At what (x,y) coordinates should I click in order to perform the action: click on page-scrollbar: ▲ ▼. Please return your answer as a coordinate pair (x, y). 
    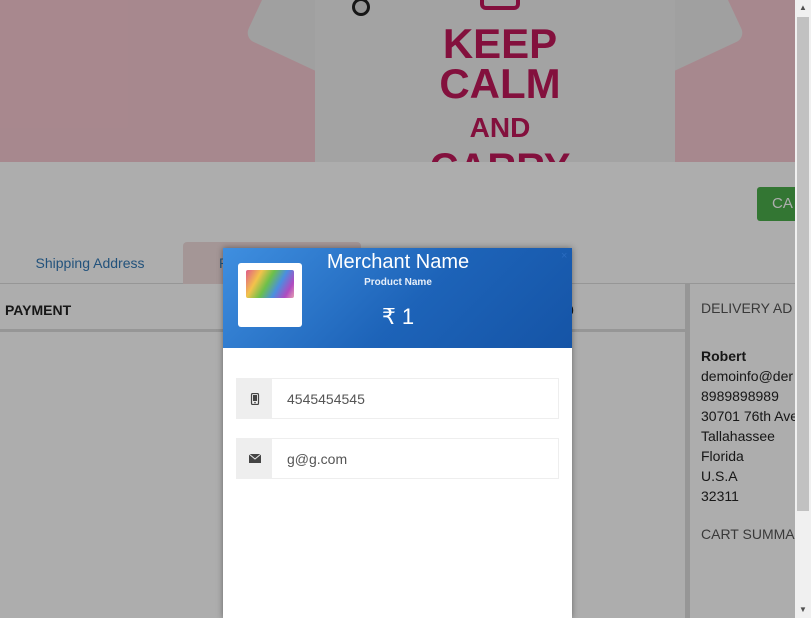
    Looking at the image, I should click on (803, 309).